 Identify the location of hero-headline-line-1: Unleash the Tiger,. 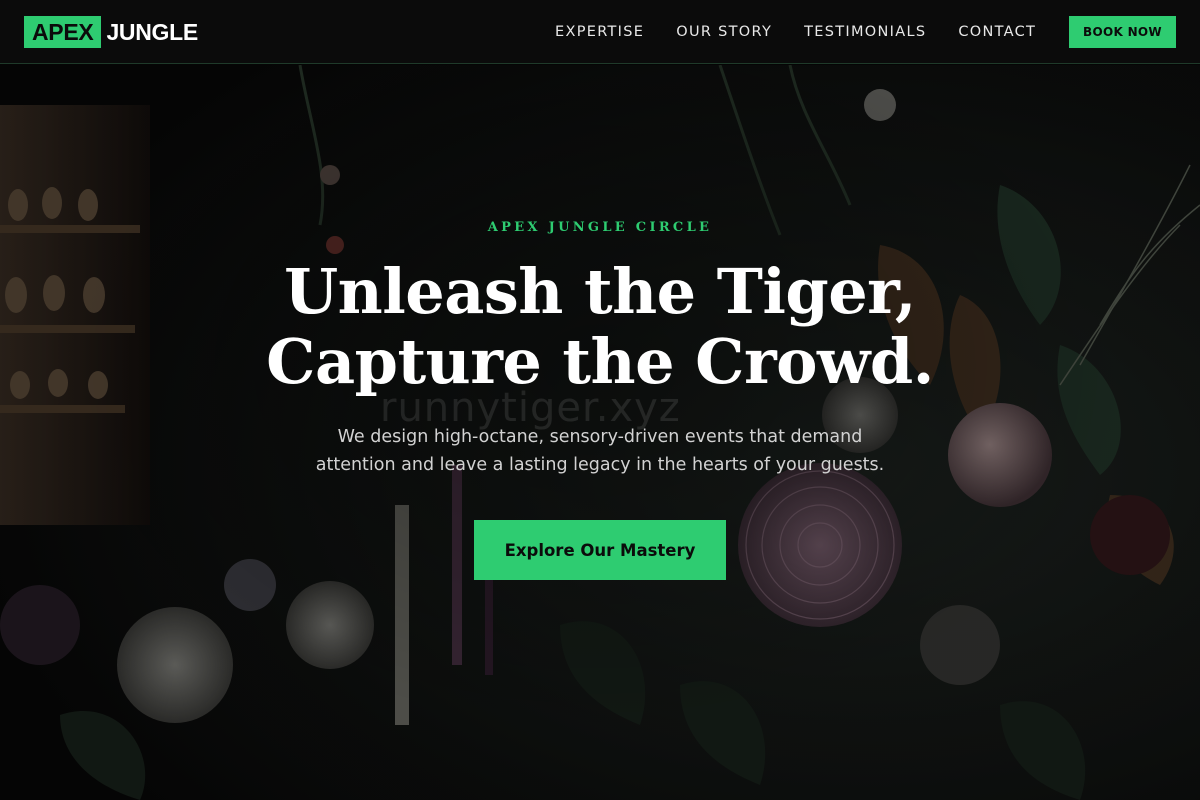
(600, 291).